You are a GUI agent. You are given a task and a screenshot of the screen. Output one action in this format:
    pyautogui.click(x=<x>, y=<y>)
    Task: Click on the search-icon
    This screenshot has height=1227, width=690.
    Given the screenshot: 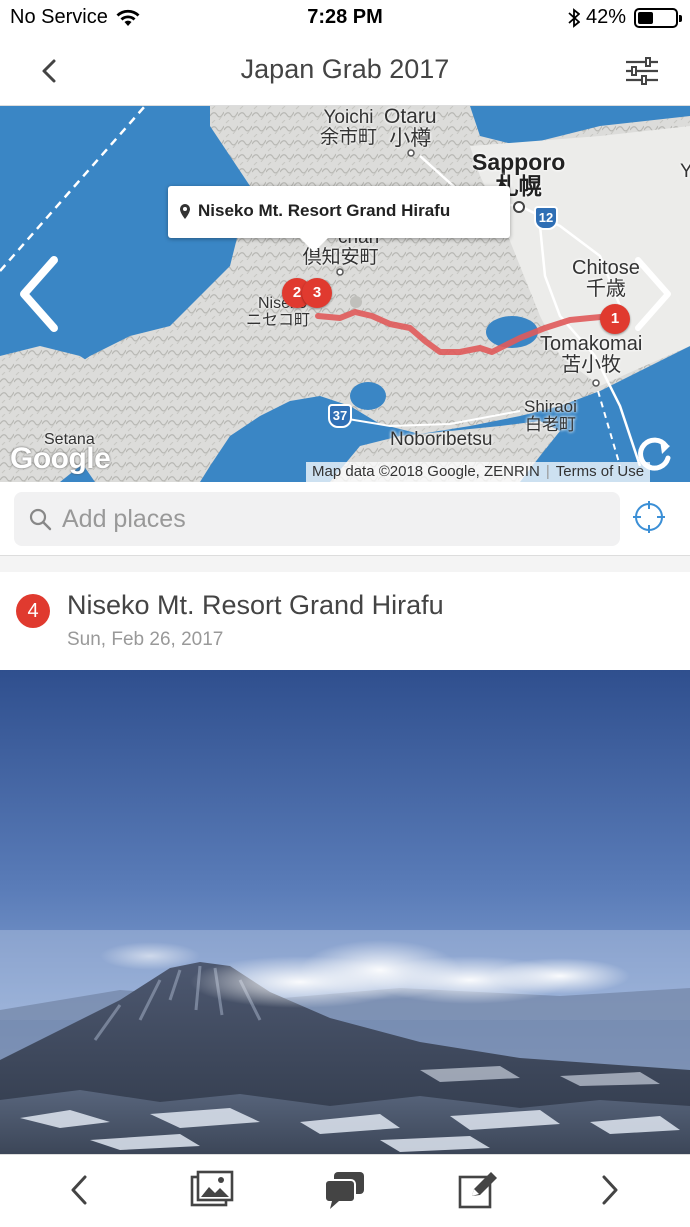 What is the action you would take?
    pyautogui.click(x=40, y=519)
    